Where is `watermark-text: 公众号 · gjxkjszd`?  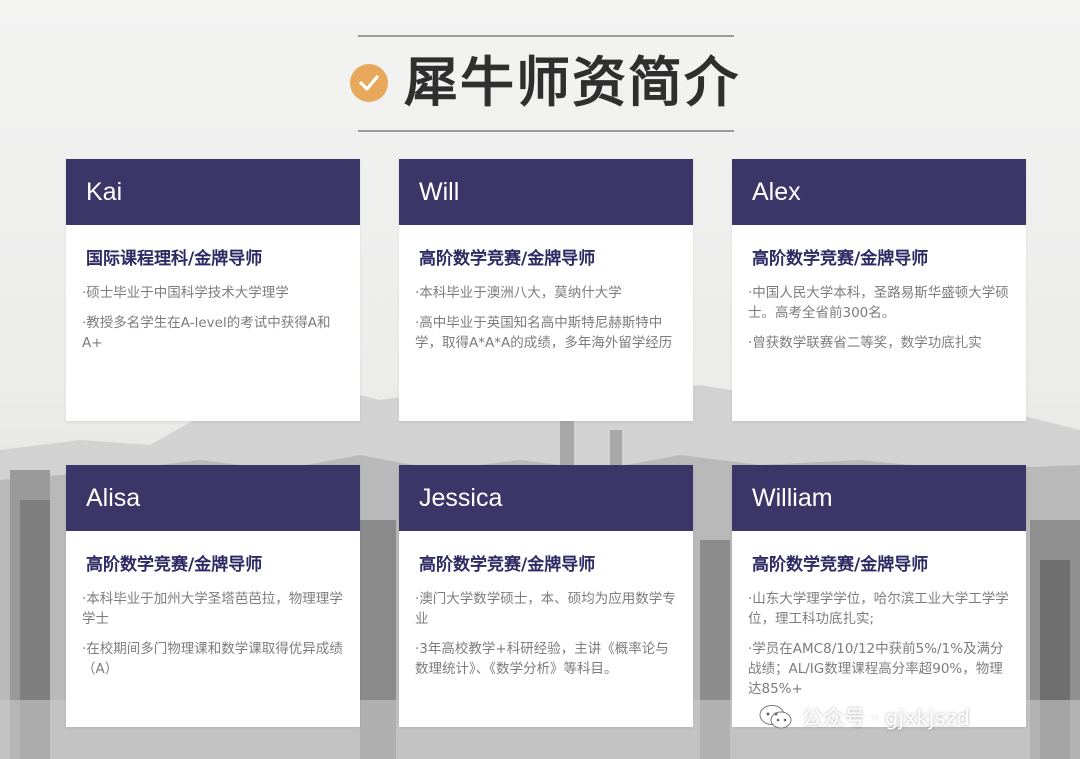 watermark-text: 公众号 · gjxkjszd is located at coordinates (886, 718).